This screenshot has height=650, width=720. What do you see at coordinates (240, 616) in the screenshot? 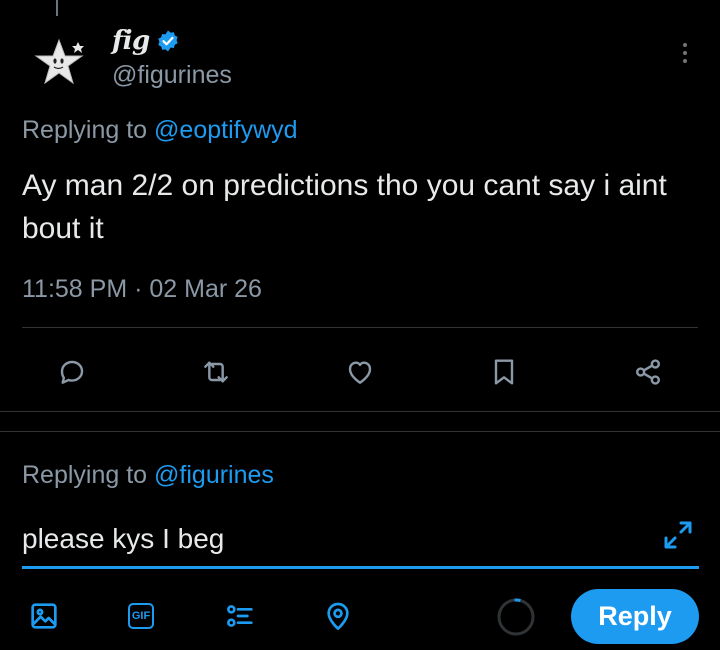
I see `poll-icon` at bounding box center [240, 616].